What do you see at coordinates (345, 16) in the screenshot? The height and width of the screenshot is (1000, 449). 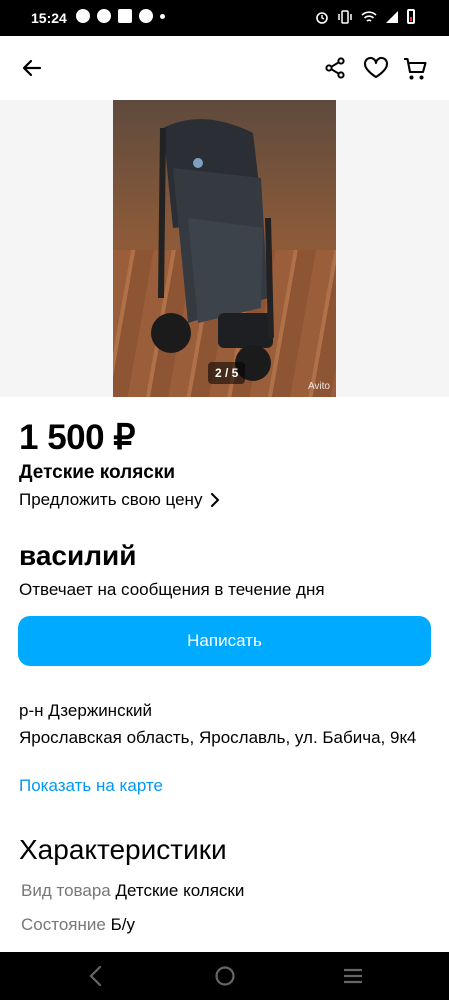 I see `vibrate-icon` at bounding box center [345, 16].